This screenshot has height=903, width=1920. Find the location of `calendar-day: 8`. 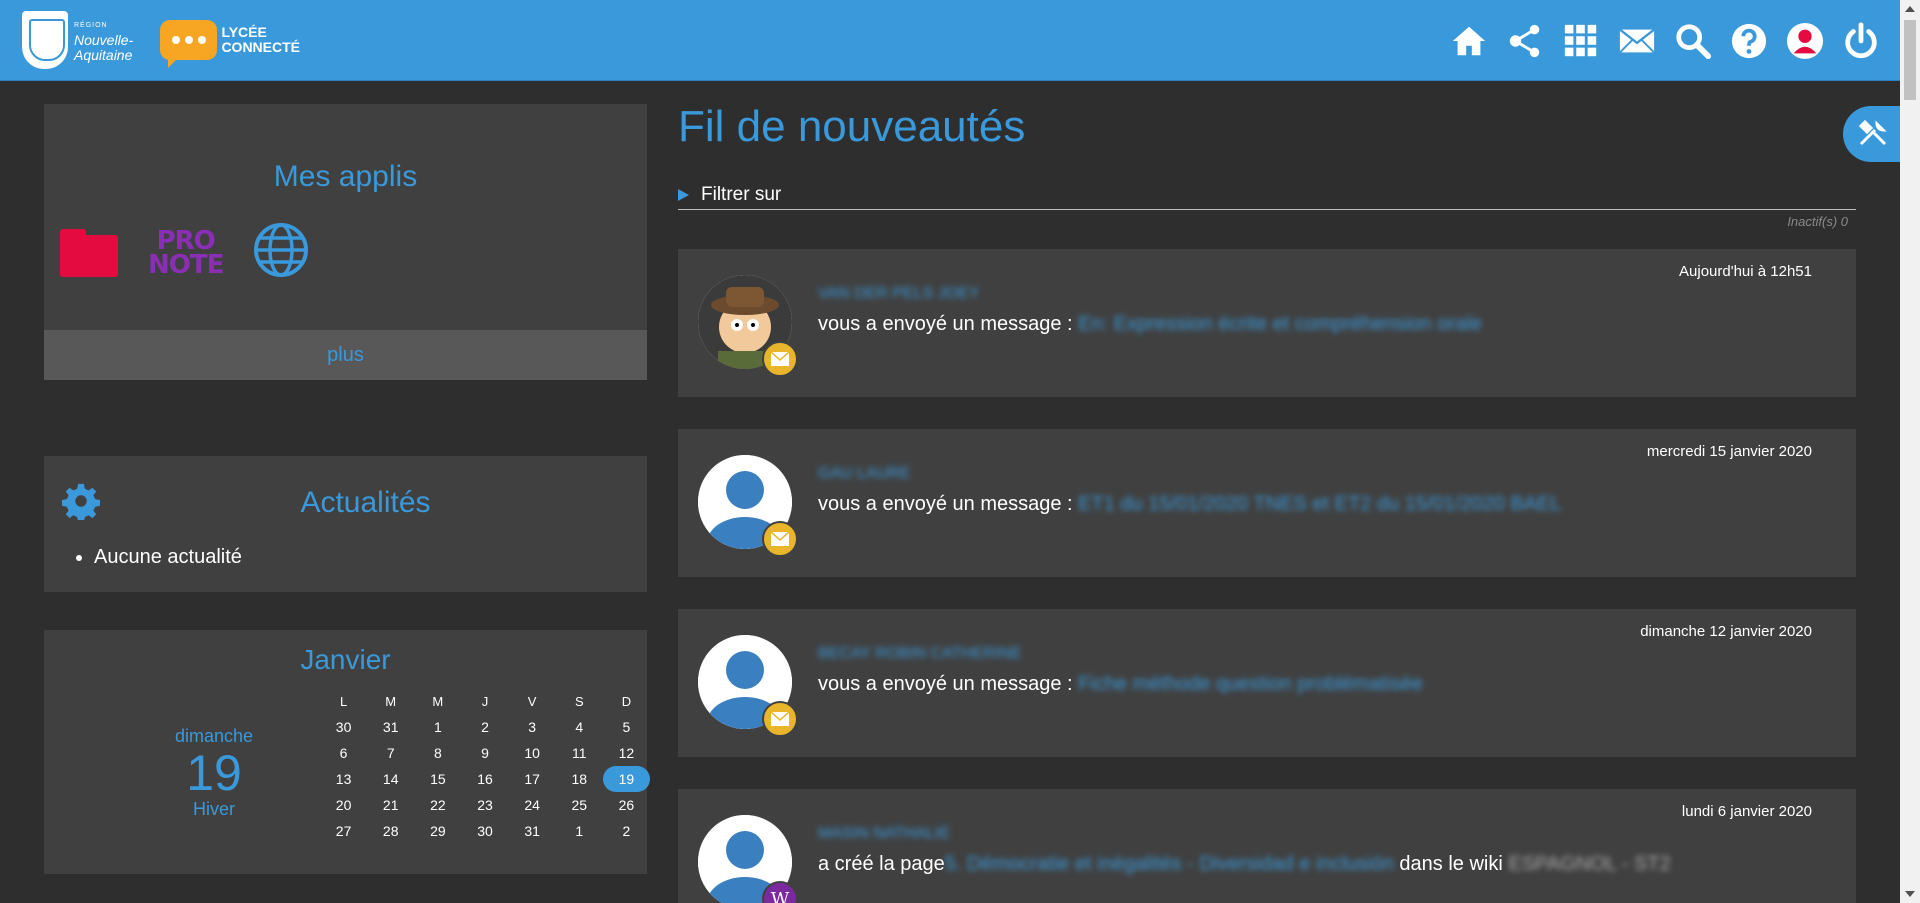

calendar-day: 8 is located at coordinates (437, 753).